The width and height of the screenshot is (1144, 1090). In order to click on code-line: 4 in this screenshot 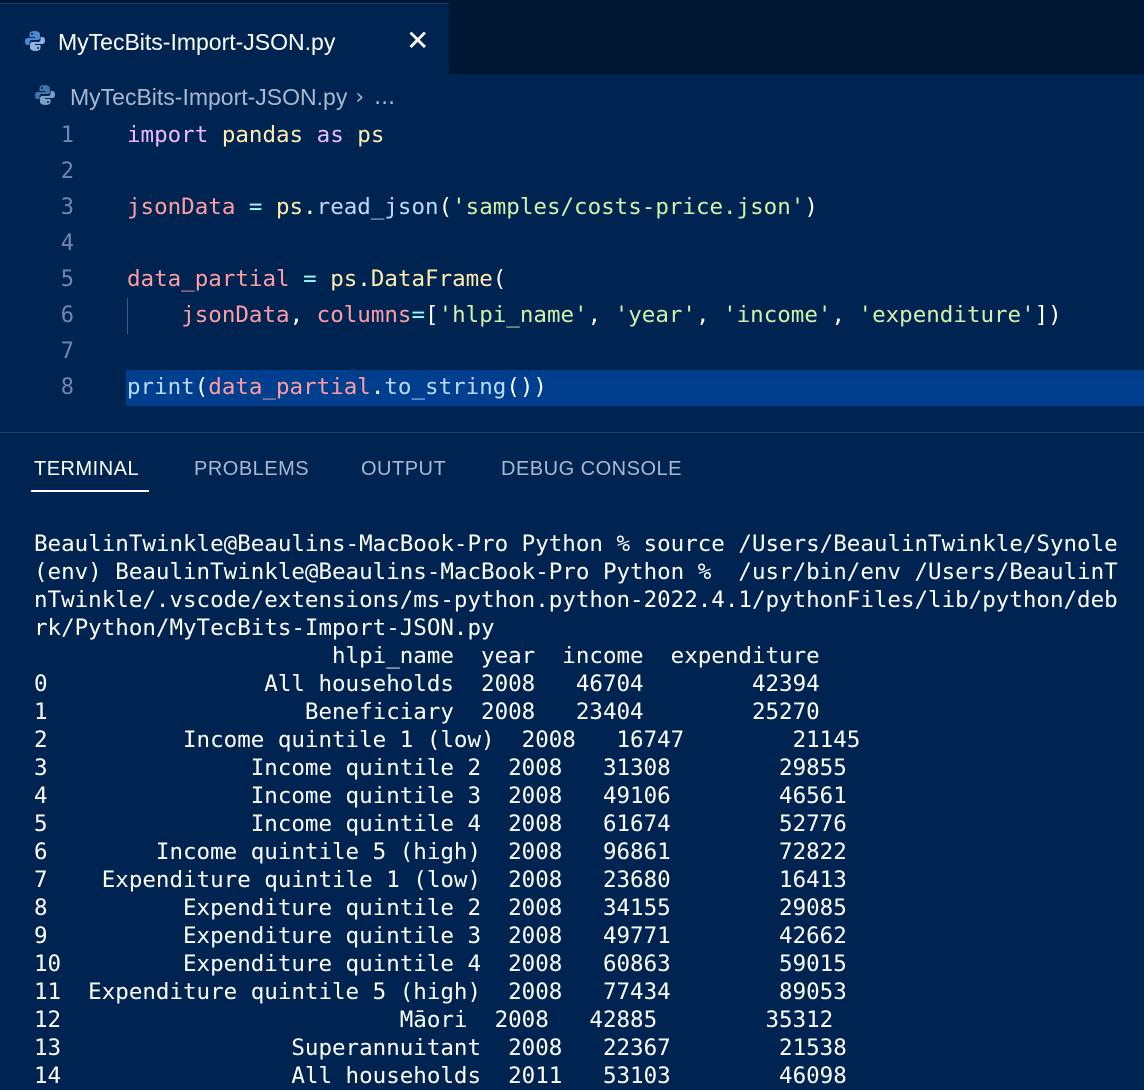, I will do `click(572, 244)`.